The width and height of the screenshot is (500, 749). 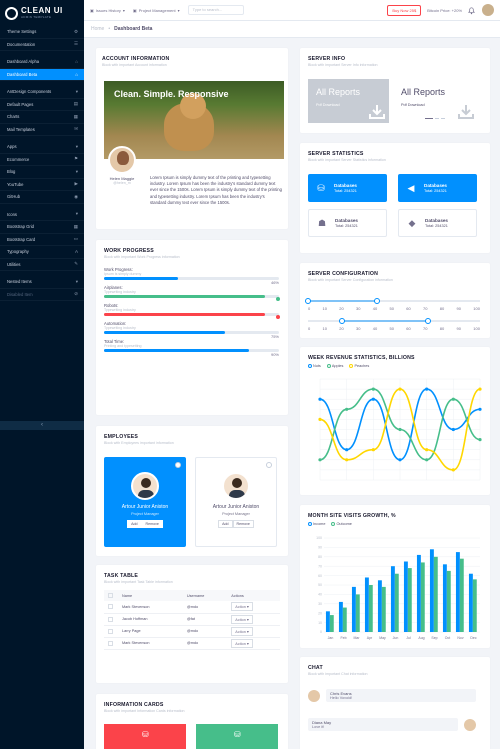 I want to click on project-management-menu: ▣ Project Management ▾, so click(x=156, y=10).